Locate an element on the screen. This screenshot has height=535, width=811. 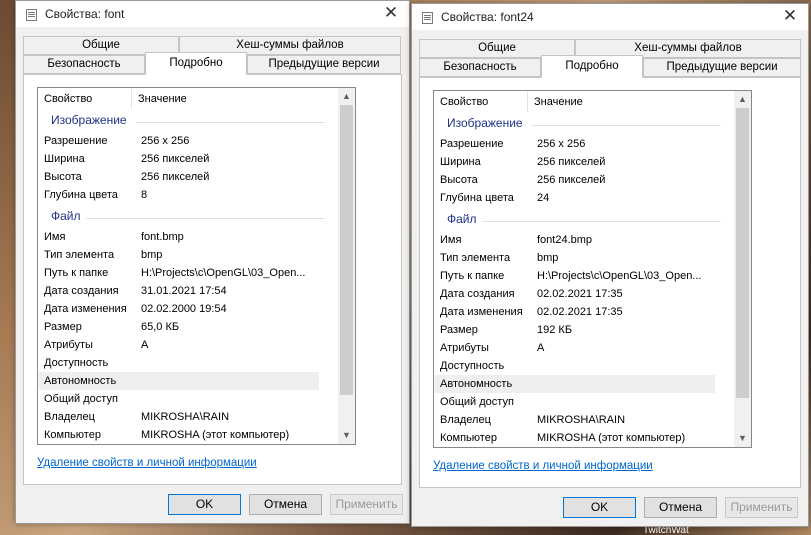
property-value: 256 x 256 is located at coordinates (561, 144).